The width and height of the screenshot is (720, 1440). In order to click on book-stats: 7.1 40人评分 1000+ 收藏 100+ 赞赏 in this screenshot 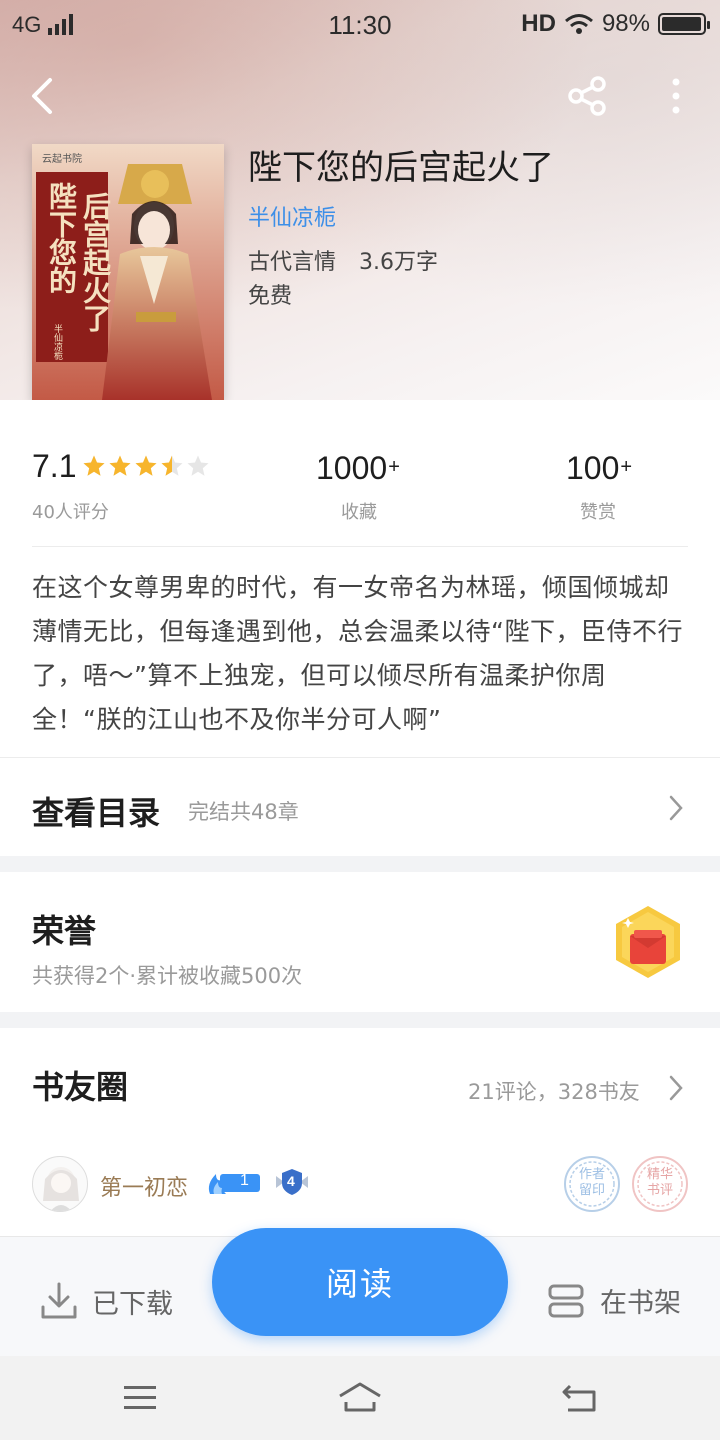, I will do `click(360, 473)`.